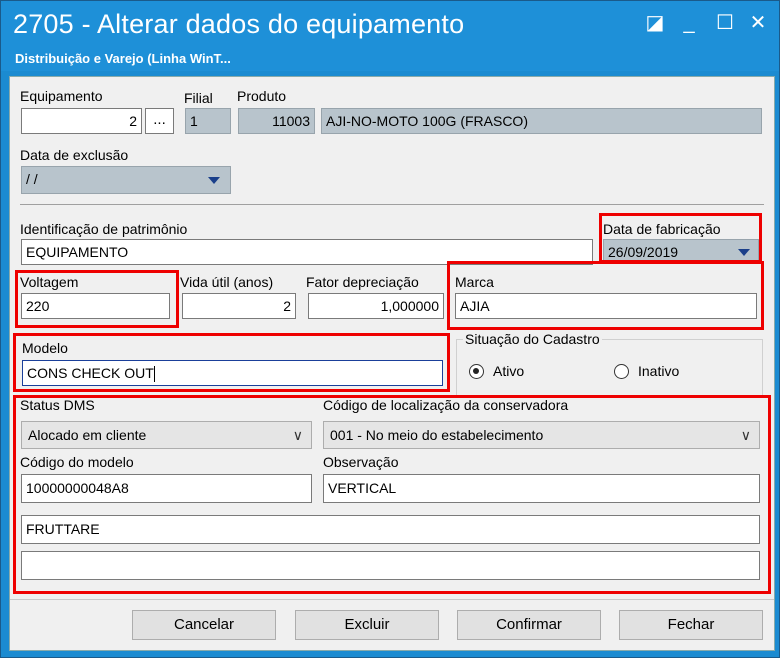  Describe the element at coordinates (758, 23) in the screenshot. I see `close-icon: ✕` at that location.